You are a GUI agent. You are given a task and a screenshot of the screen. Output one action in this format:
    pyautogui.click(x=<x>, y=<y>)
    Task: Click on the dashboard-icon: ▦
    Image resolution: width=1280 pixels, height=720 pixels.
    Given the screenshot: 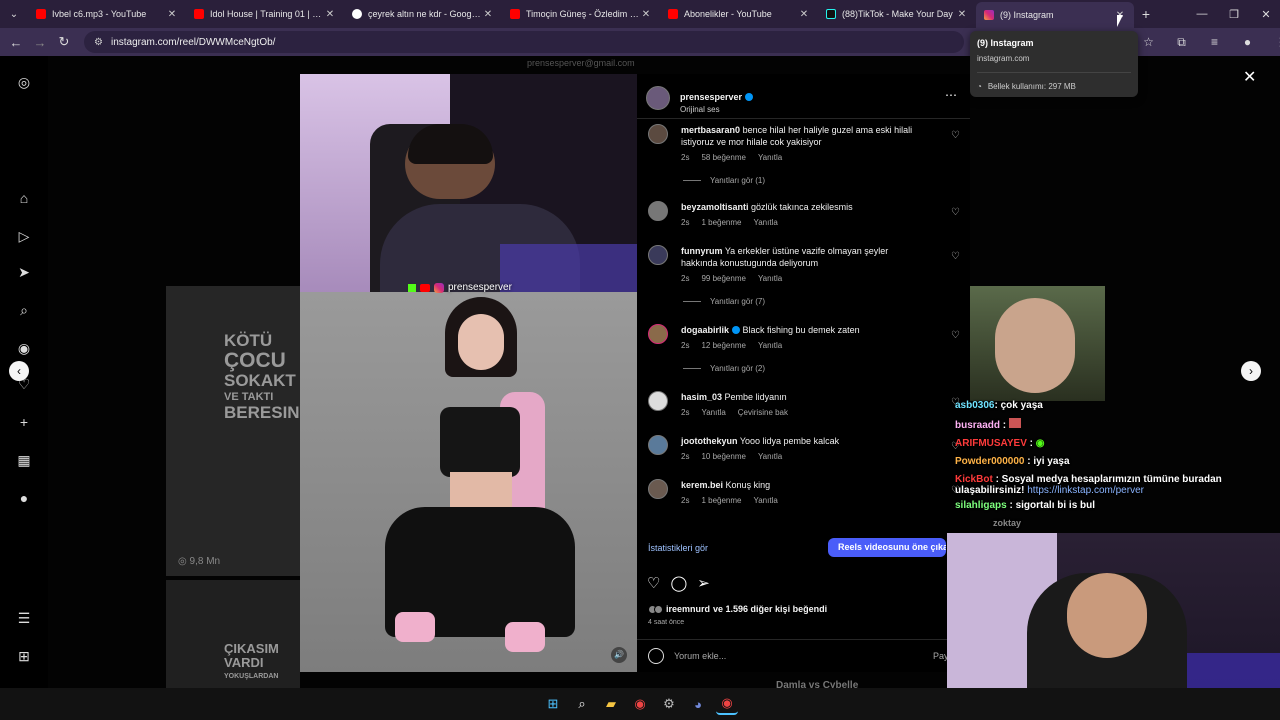 What is the action you would take?
    pyautogui.click(x=24, y=460)
    